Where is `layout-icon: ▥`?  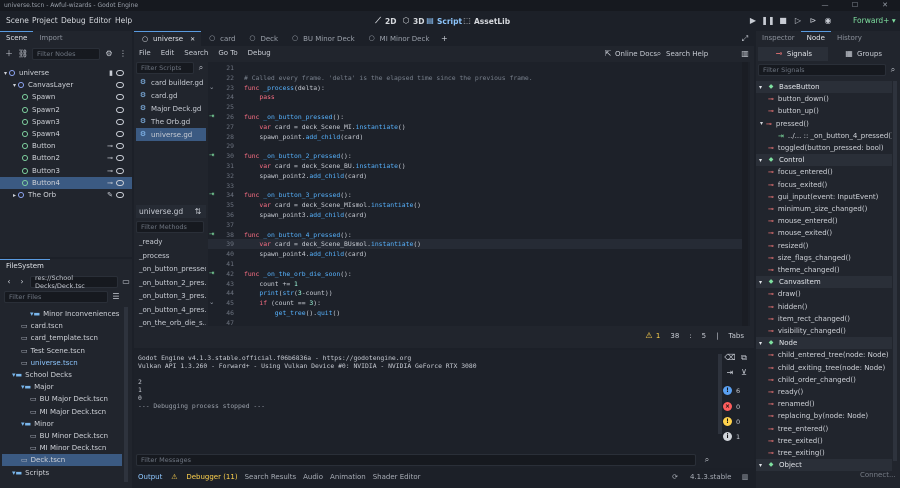
layout-icon: ▥ is located at coordinates (745, 477).